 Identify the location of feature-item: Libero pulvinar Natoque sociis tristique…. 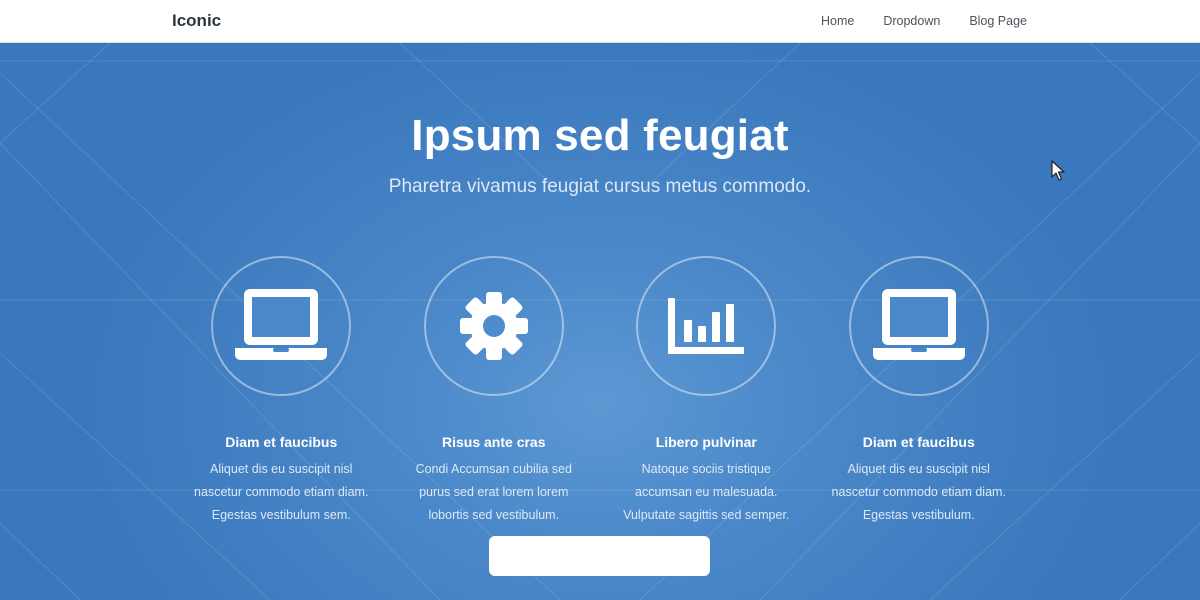
(706, 391).